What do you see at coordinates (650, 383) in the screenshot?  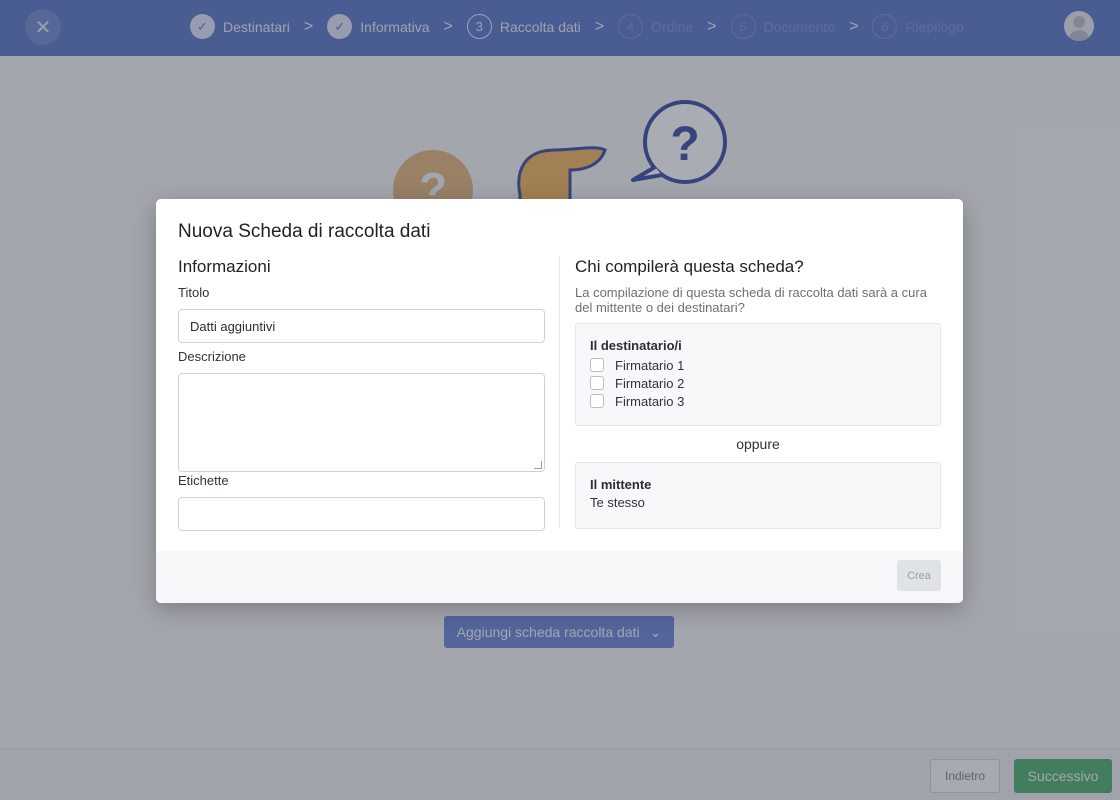 I see `recipient-label: Firmatario 2` at bounding box center [650, 383].